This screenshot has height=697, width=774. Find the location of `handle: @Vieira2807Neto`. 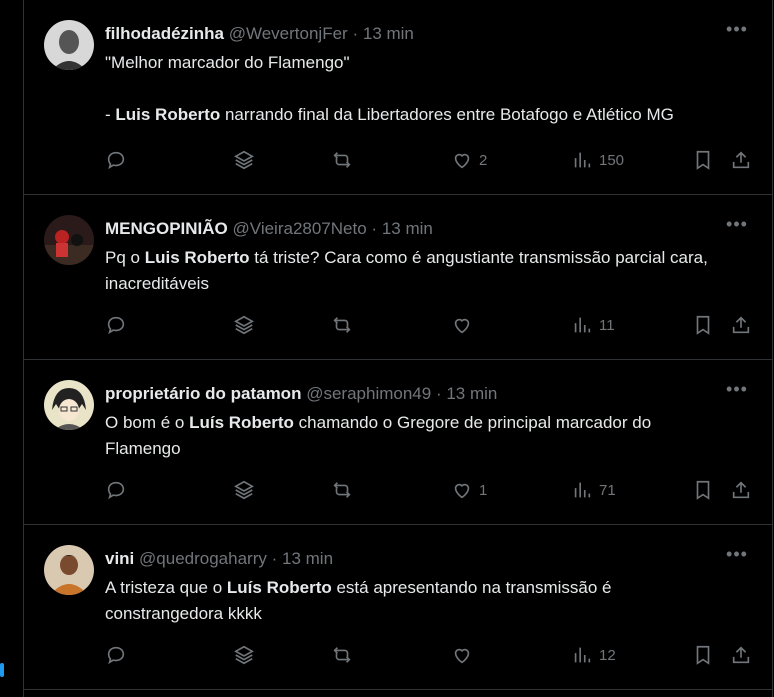

handle: @Vieira2807Neto is located at coordinates (300, 228).